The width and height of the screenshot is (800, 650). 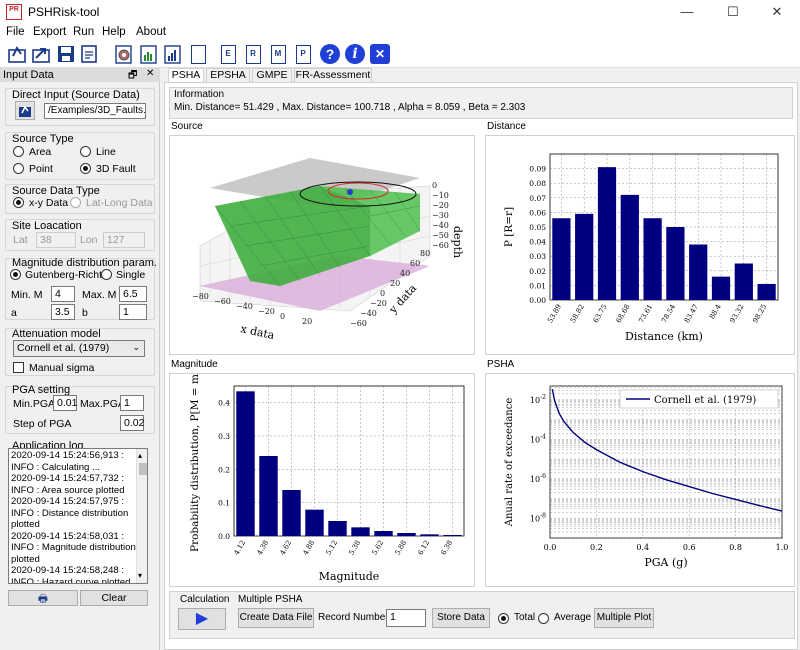 What do you see at coordinates (543, 618) in the screenshot?
I see `radio-average` at bounding box center [543, 618].